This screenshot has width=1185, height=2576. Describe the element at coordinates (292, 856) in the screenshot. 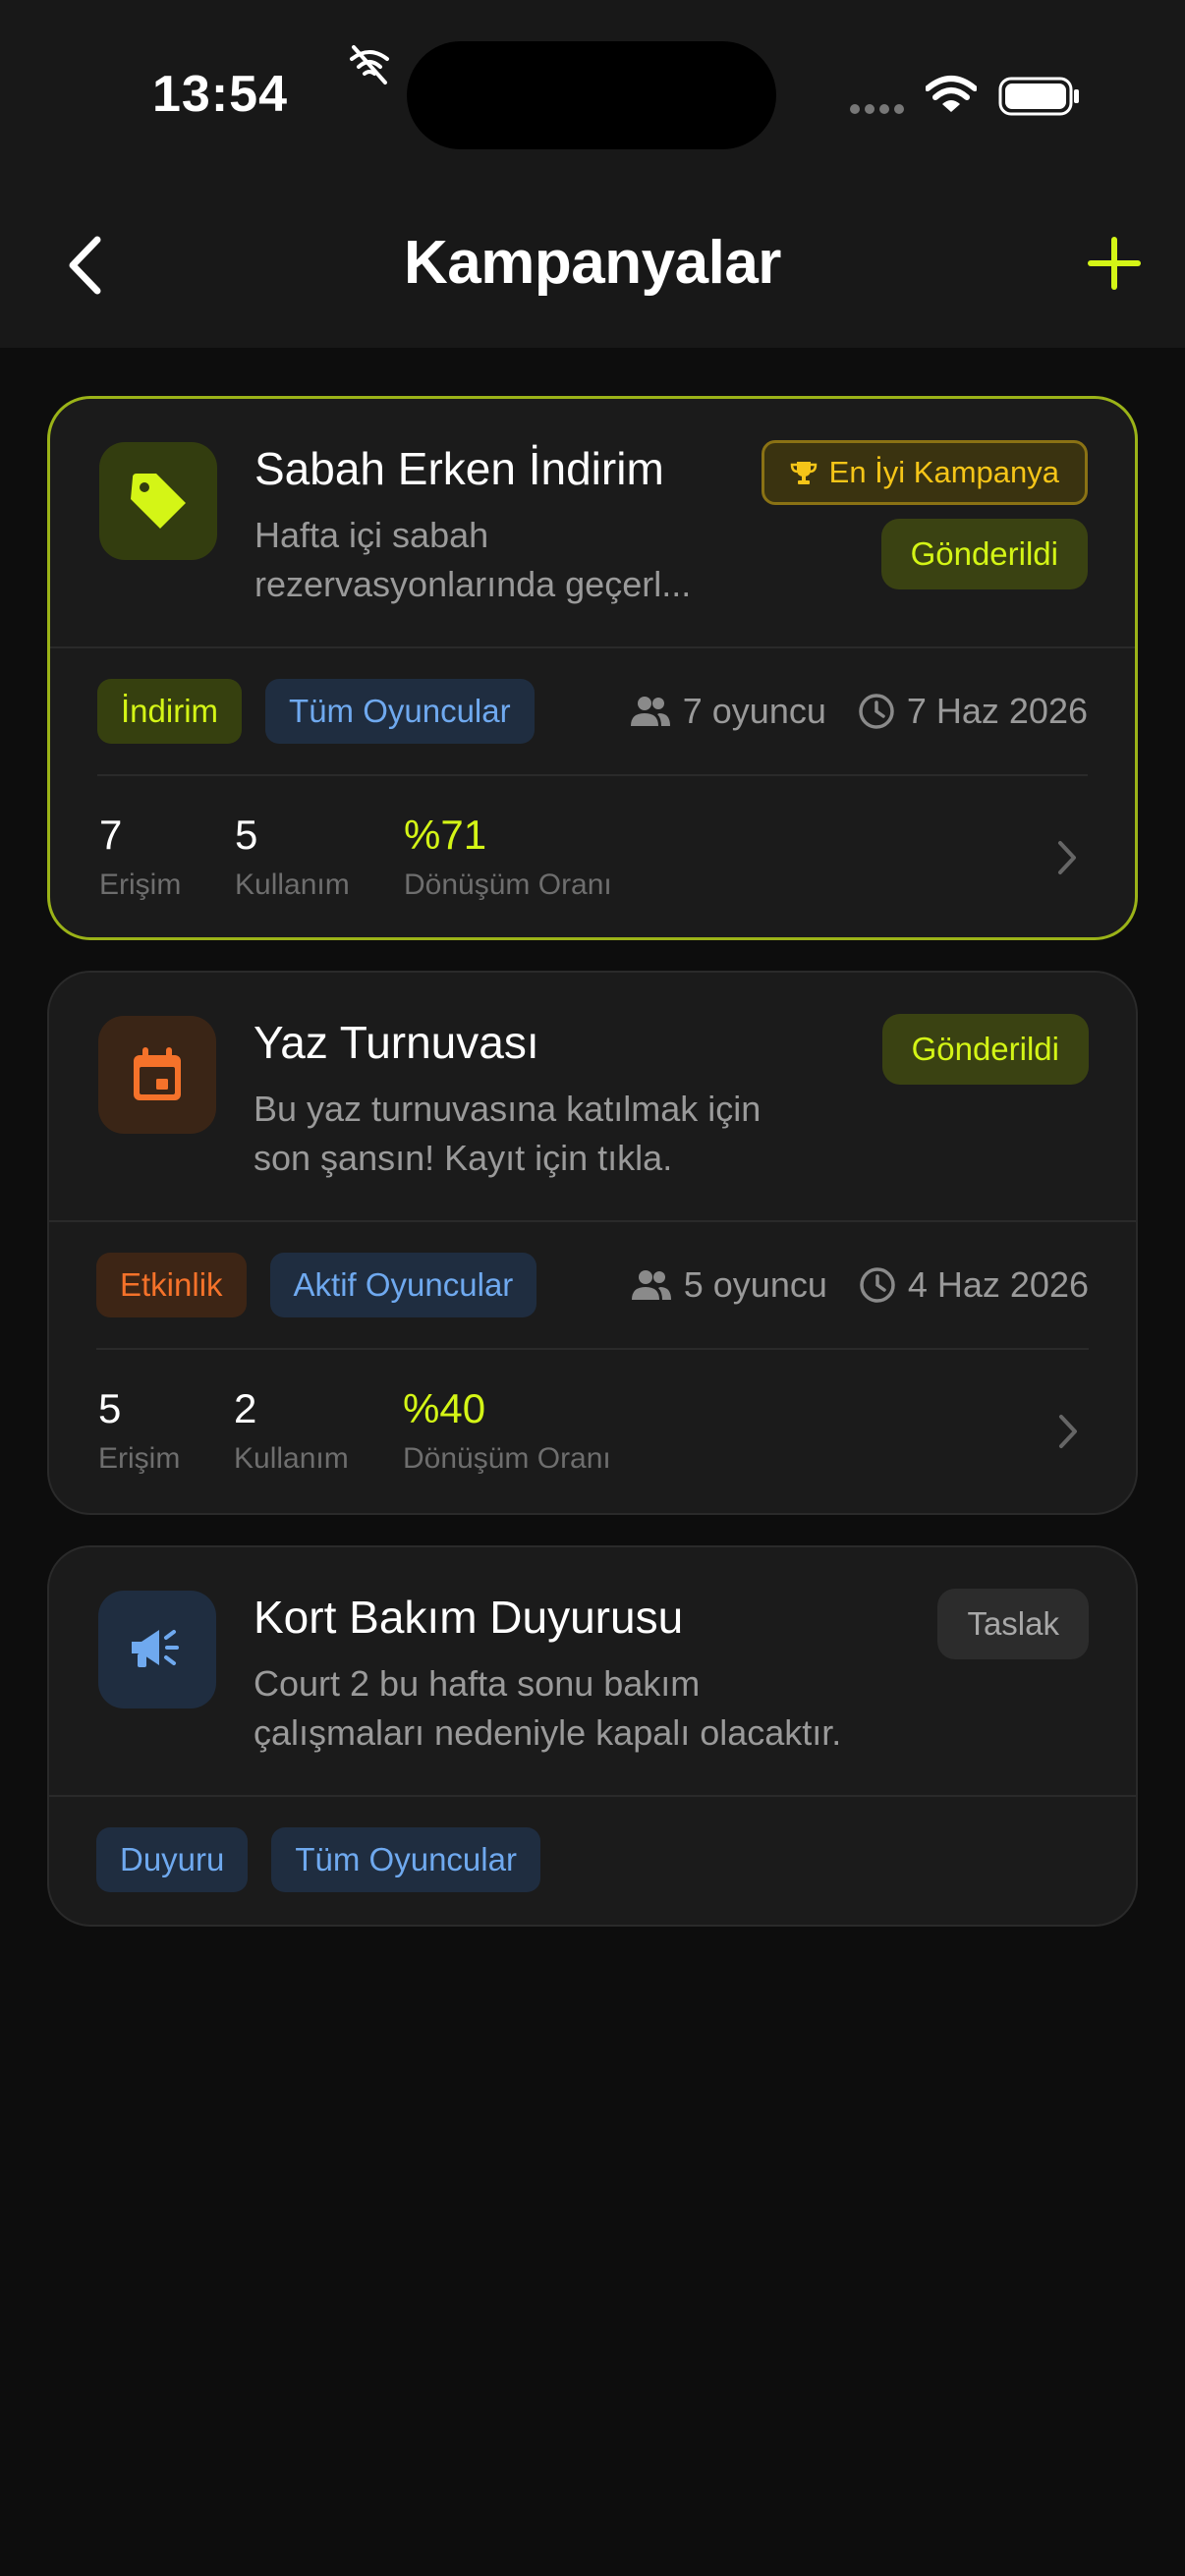

I see `usage-stat: 5 Kullanım` at that location.